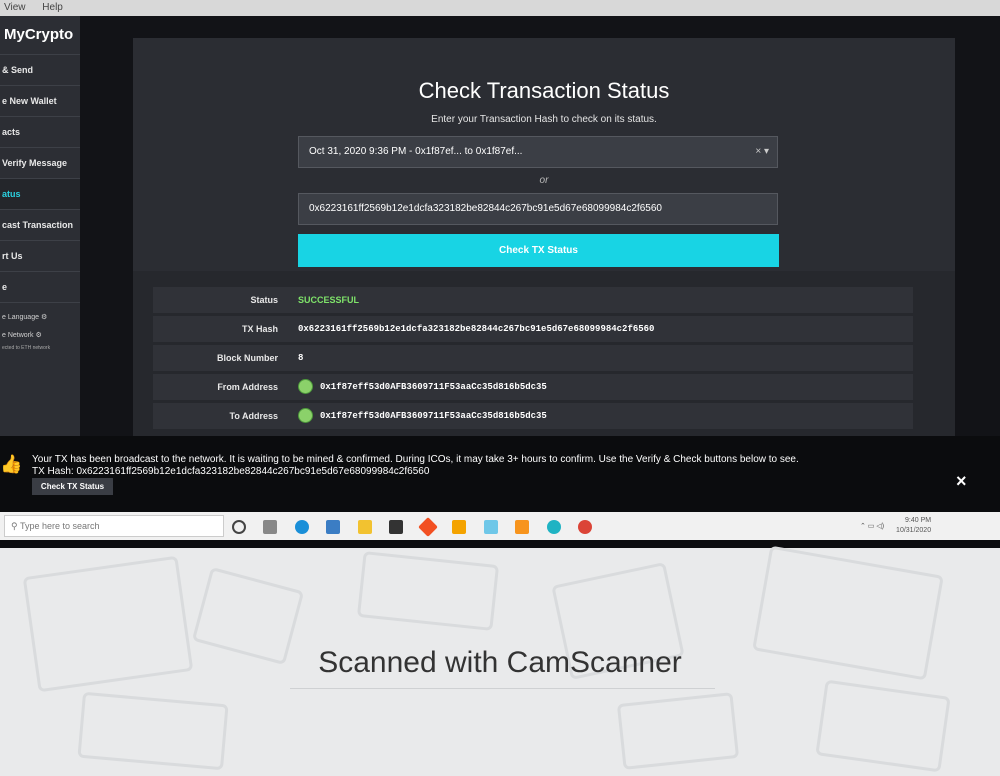 The image size is (1000, 776). I want to click on clock-date: 10/31/2020, so click(914, 530).